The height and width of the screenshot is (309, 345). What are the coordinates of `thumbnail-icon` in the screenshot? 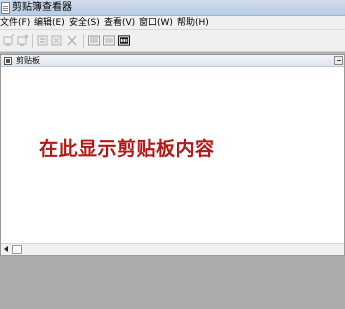 It's located at (124, 40).